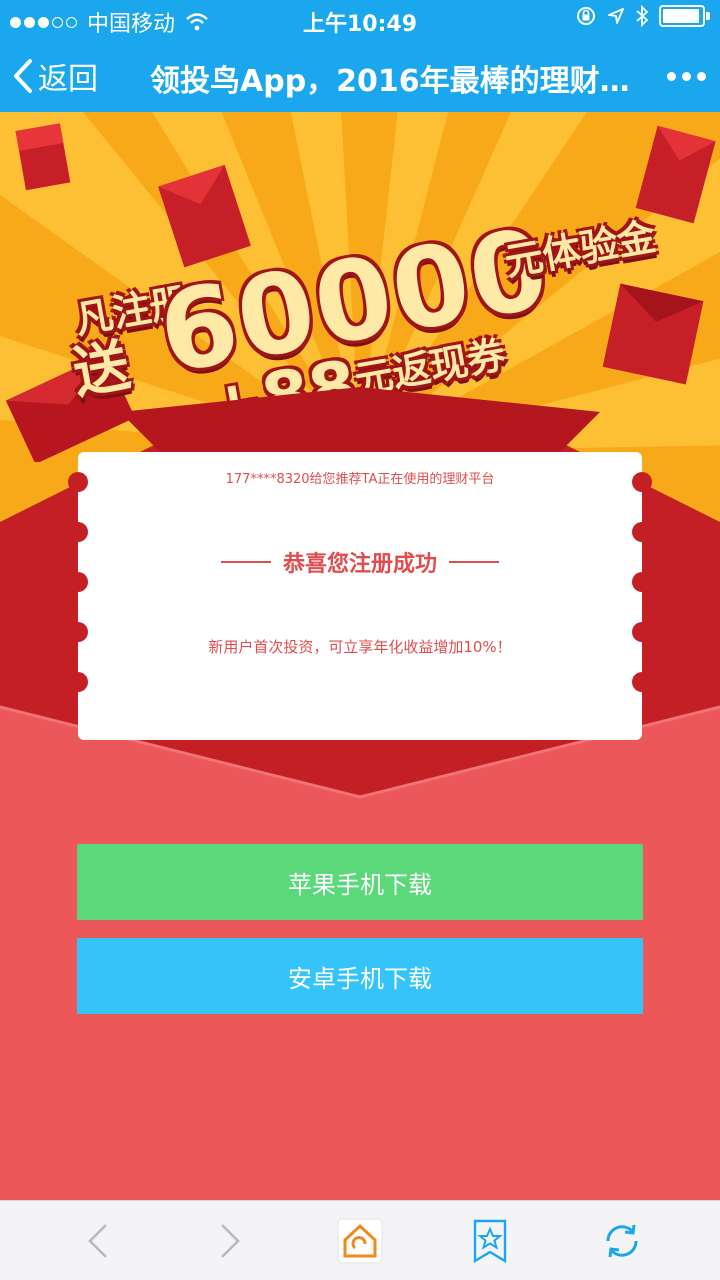  I want to click on bookmark-button, so click(490, 1241).